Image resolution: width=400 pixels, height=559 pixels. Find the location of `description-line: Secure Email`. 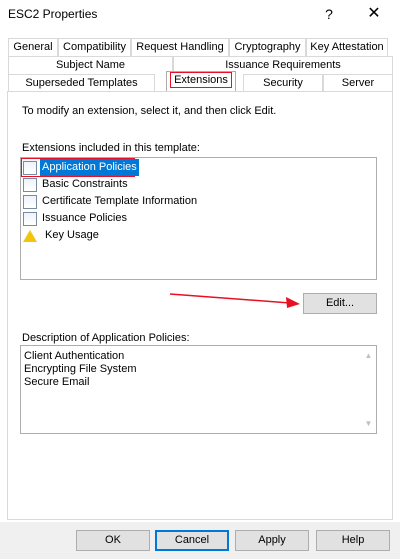

description-line: Secure Email is located at coordinates (57, 382).